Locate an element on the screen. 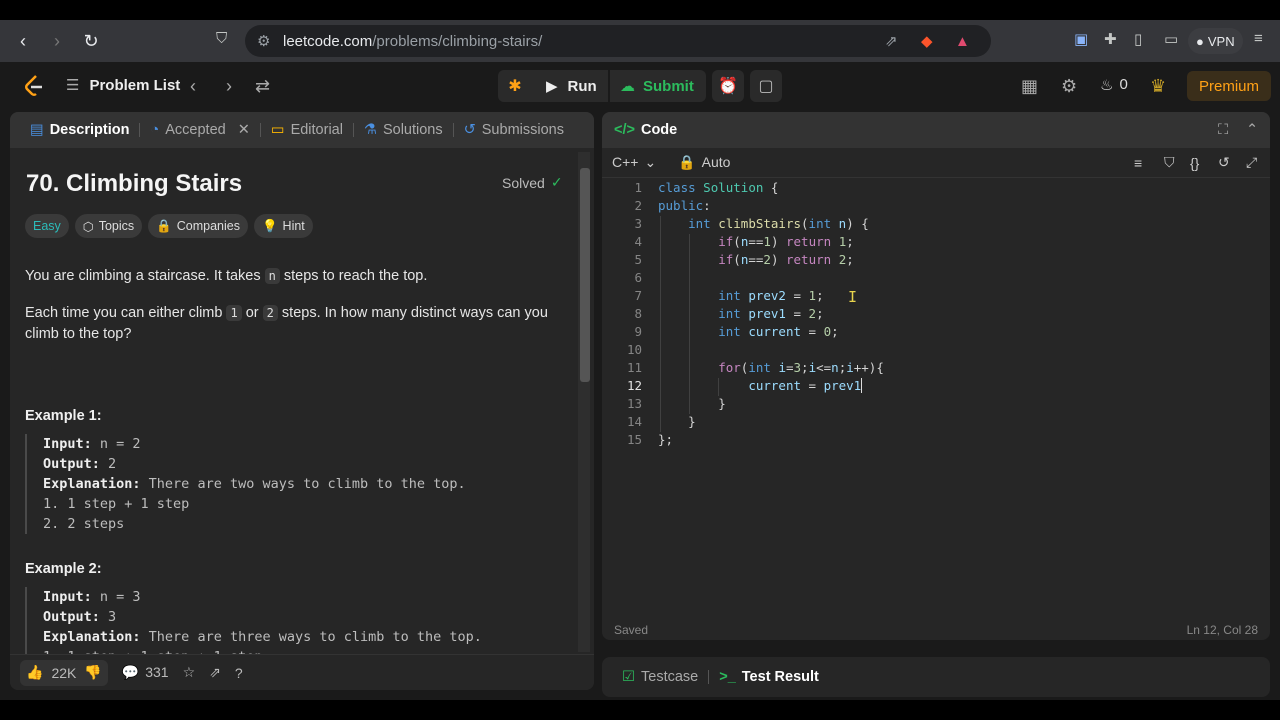 The height and width of the screenshot is (720, 1280). tab-test-result: >_ Test Result is located at coordinates (769, 677).